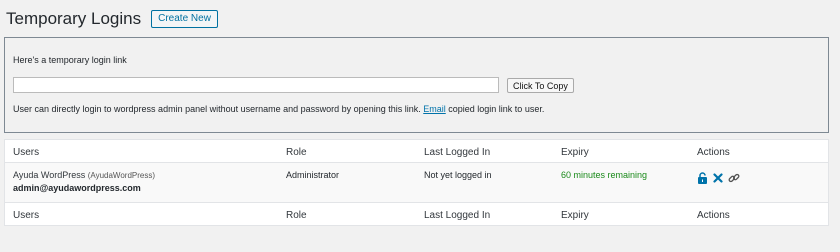 The width and height of the screenshot is (840, 252). Describe the element at coordinates (734, 178) in the screenshot. I see `link-icon` at that location.